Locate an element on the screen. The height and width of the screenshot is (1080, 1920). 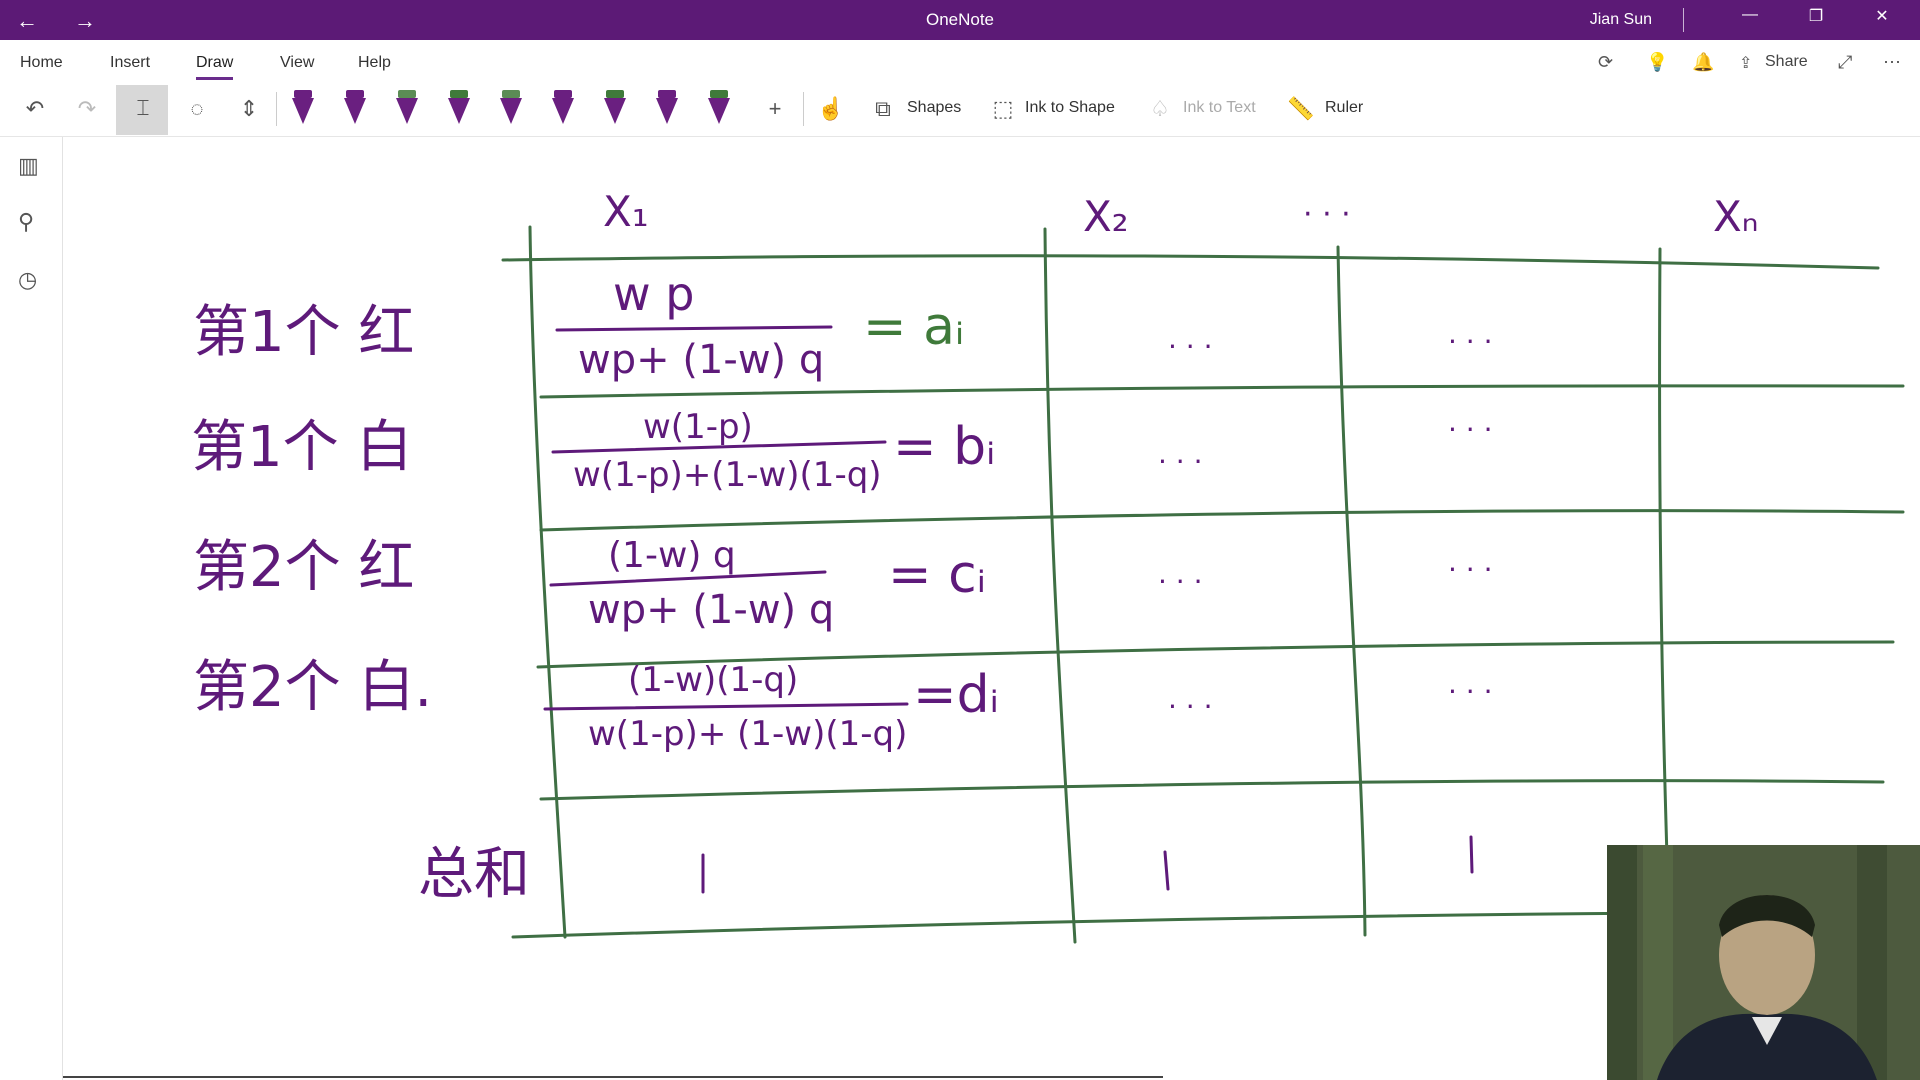
ink-to-text-icon: ♤ is located at coordinates (1160, 108).